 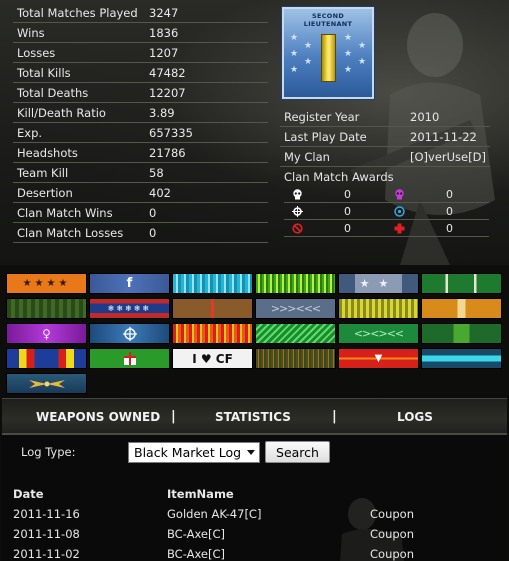 I want to click on ribbon-love-cf: I ♥ CF, so click(x=212, y=358).